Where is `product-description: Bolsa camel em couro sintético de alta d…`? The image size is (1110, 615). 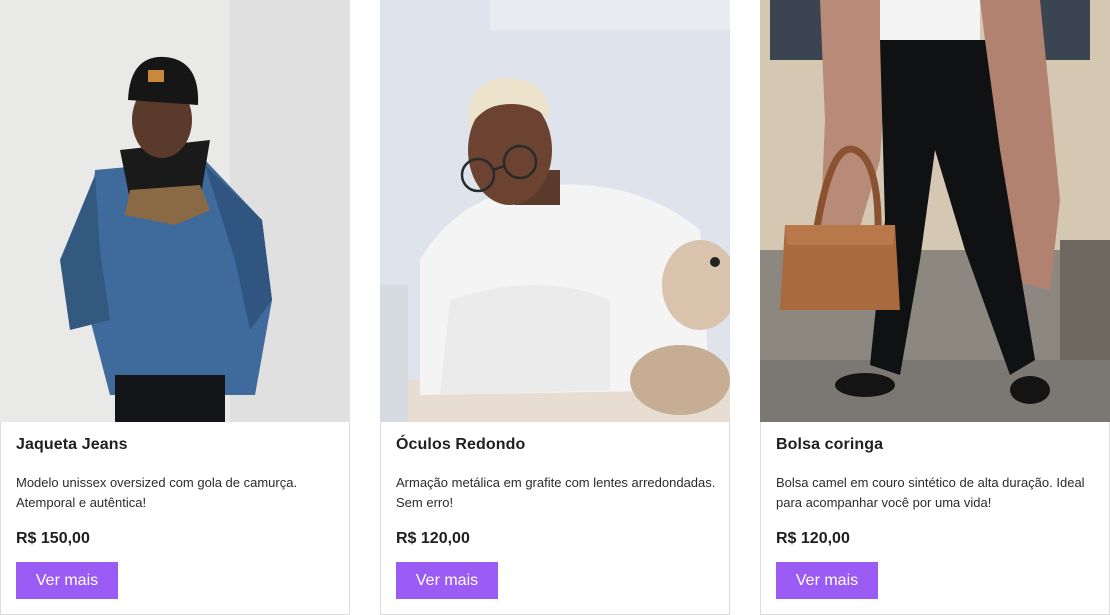 product-description: Bolsa camel em couro sintético de alta d… is located at coordinates (930, 492).